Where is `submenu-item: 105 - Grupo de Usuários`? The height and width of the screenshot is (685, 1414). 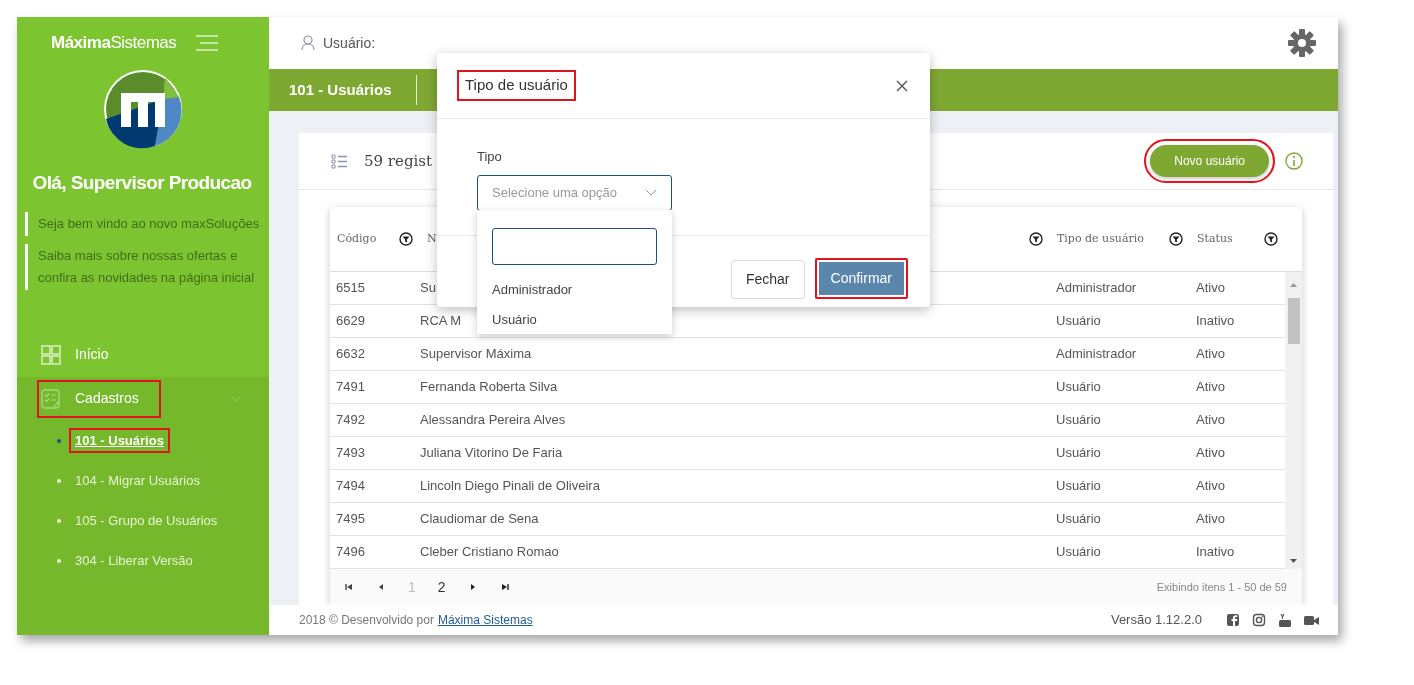 submenu-item: 105 - Grupo de Usuários is located at coordinates (146, 520).